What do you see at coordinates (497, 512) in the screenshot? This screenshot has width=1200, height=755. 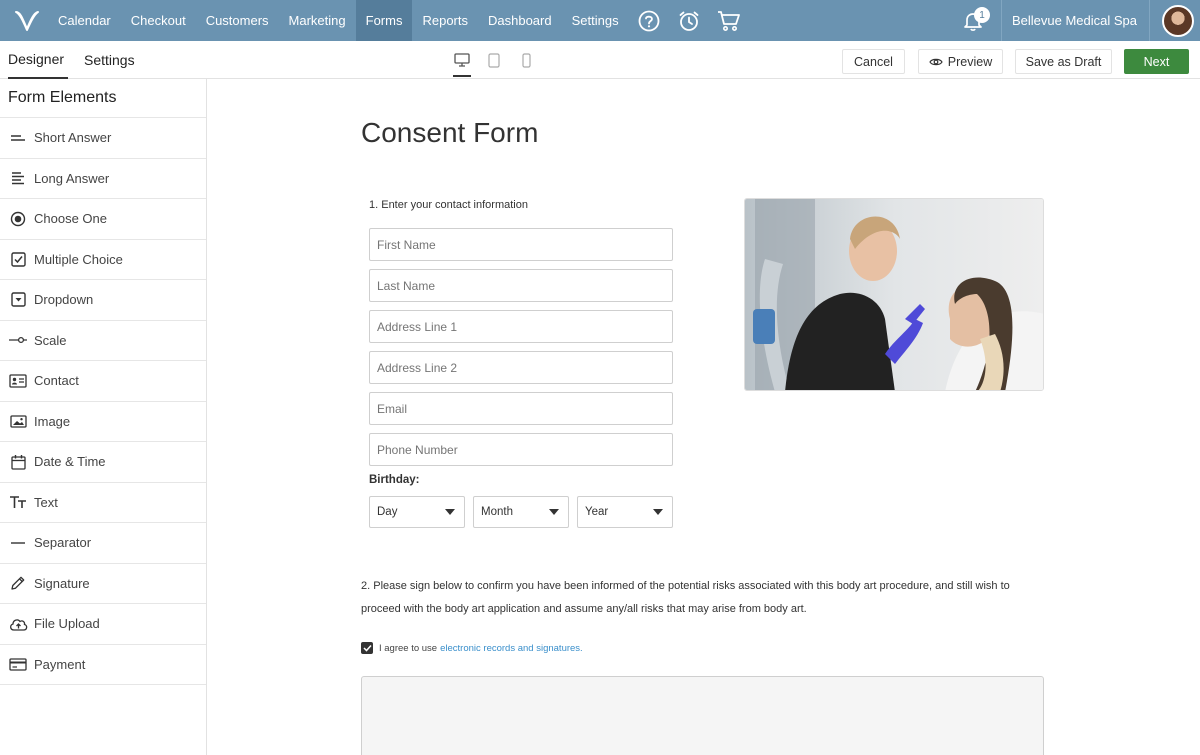 I see `select-value: Month` at bounding box center [497, 512].